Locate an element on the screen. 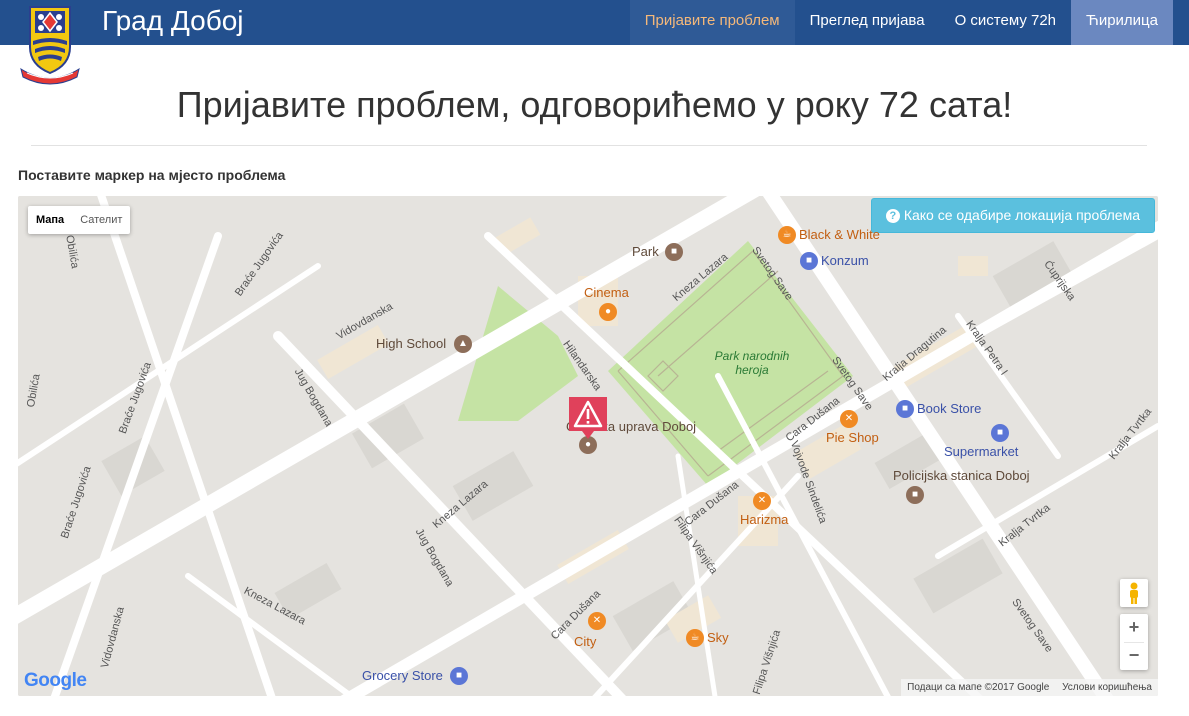  brand-title: Град Добој is located at coordinates (173, 21).